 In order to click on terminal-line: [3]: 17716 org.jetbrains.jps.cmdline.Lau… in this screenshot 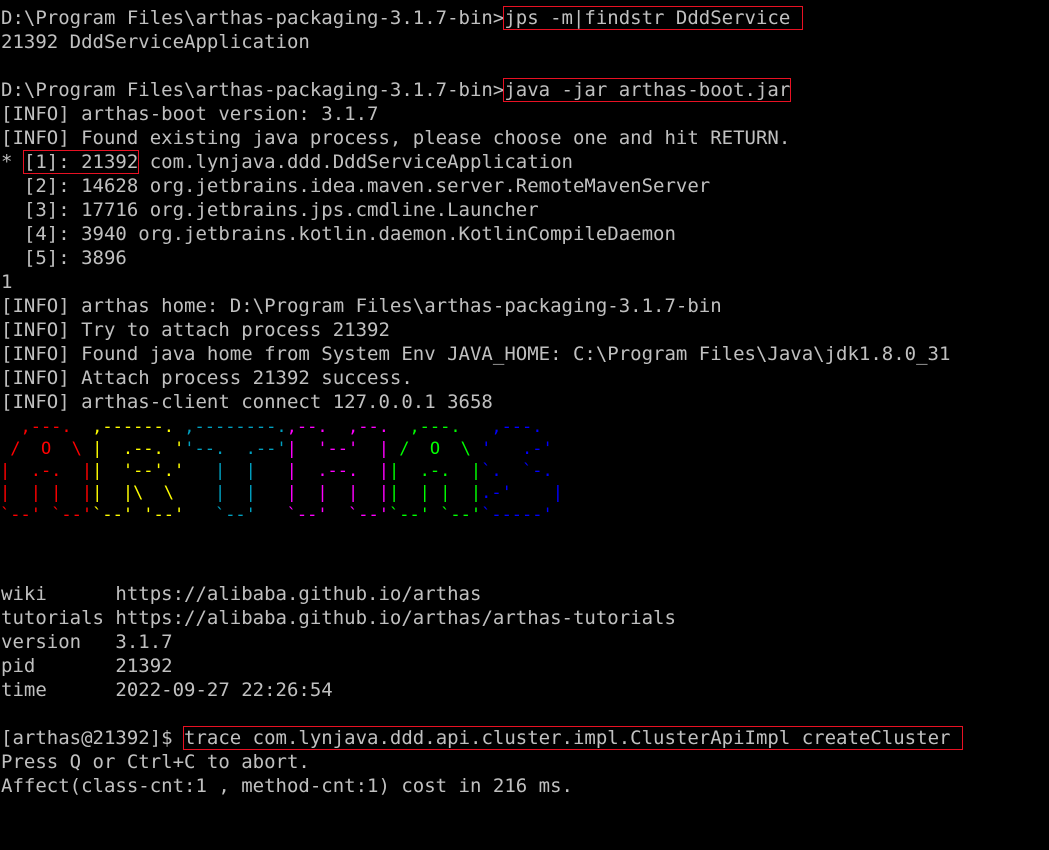, I will do `click(270, 210)`.